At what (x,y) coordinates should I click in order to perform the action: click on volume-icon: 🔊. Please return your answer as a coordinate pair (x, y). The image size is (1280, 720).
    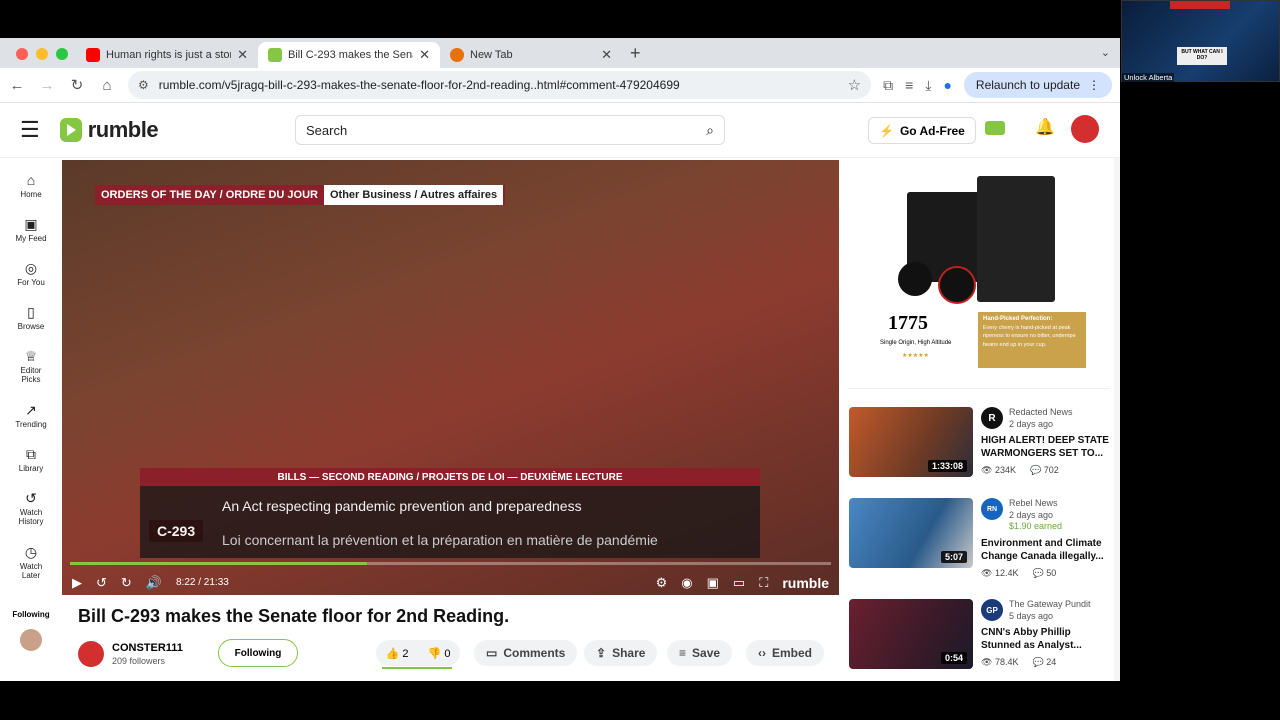
    Looking at the image, I should click on (154, 583).